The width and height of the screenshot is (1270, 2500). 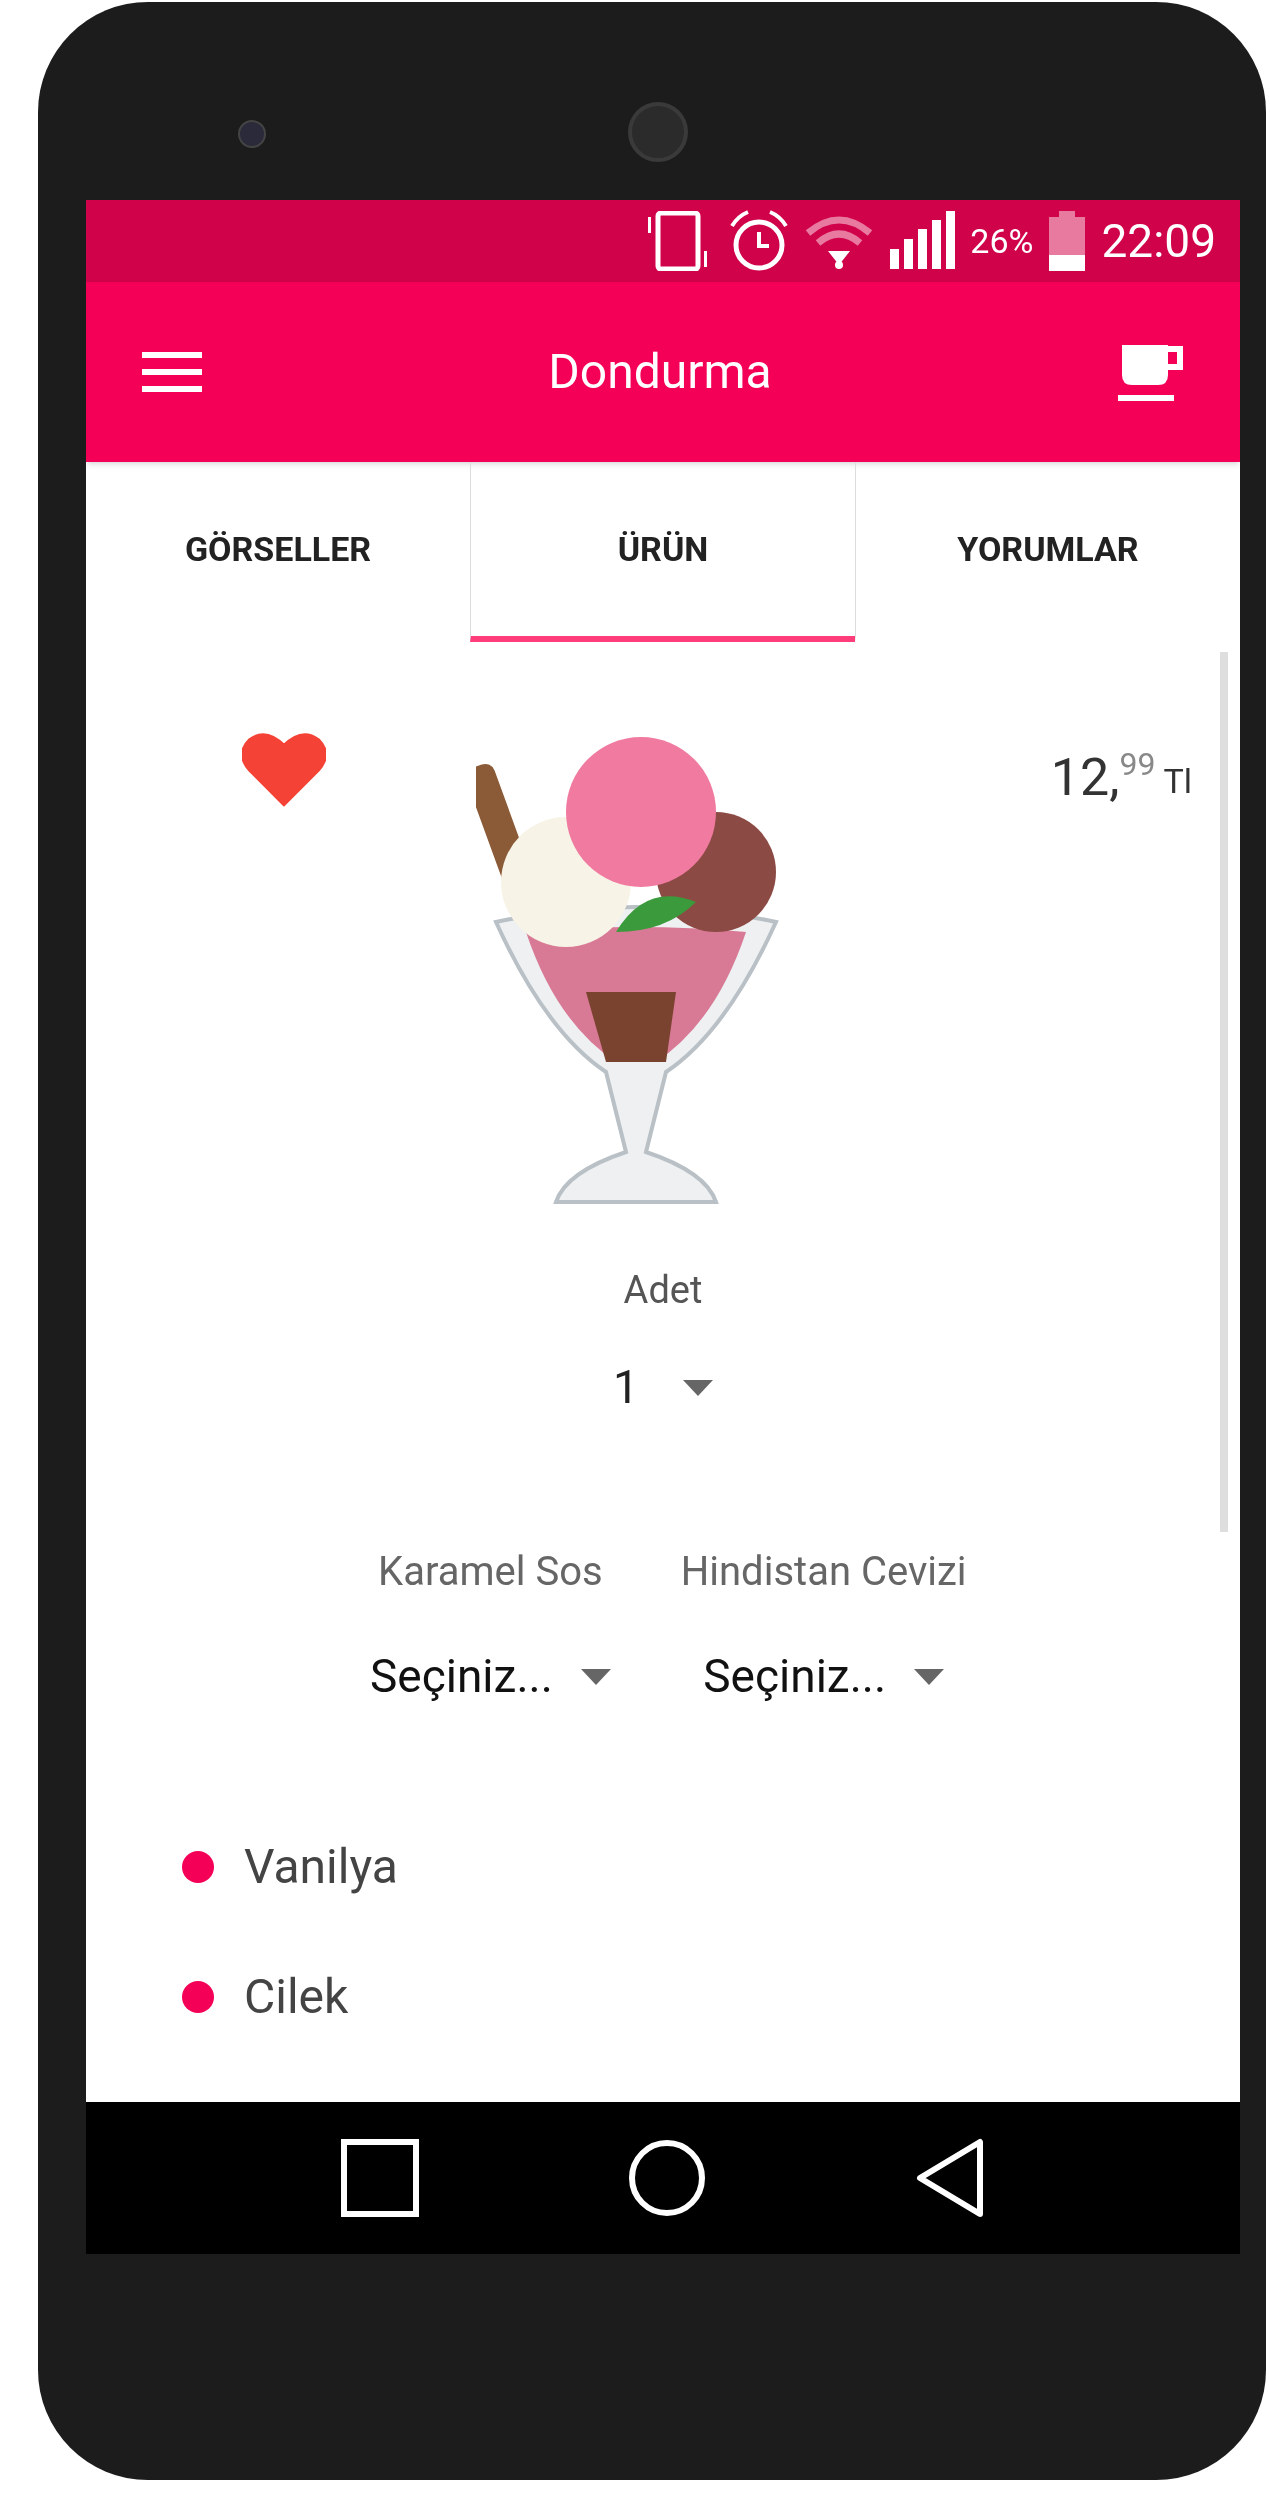 I want to click on tab: YORUMLAR, so click(x=1047, y=552).